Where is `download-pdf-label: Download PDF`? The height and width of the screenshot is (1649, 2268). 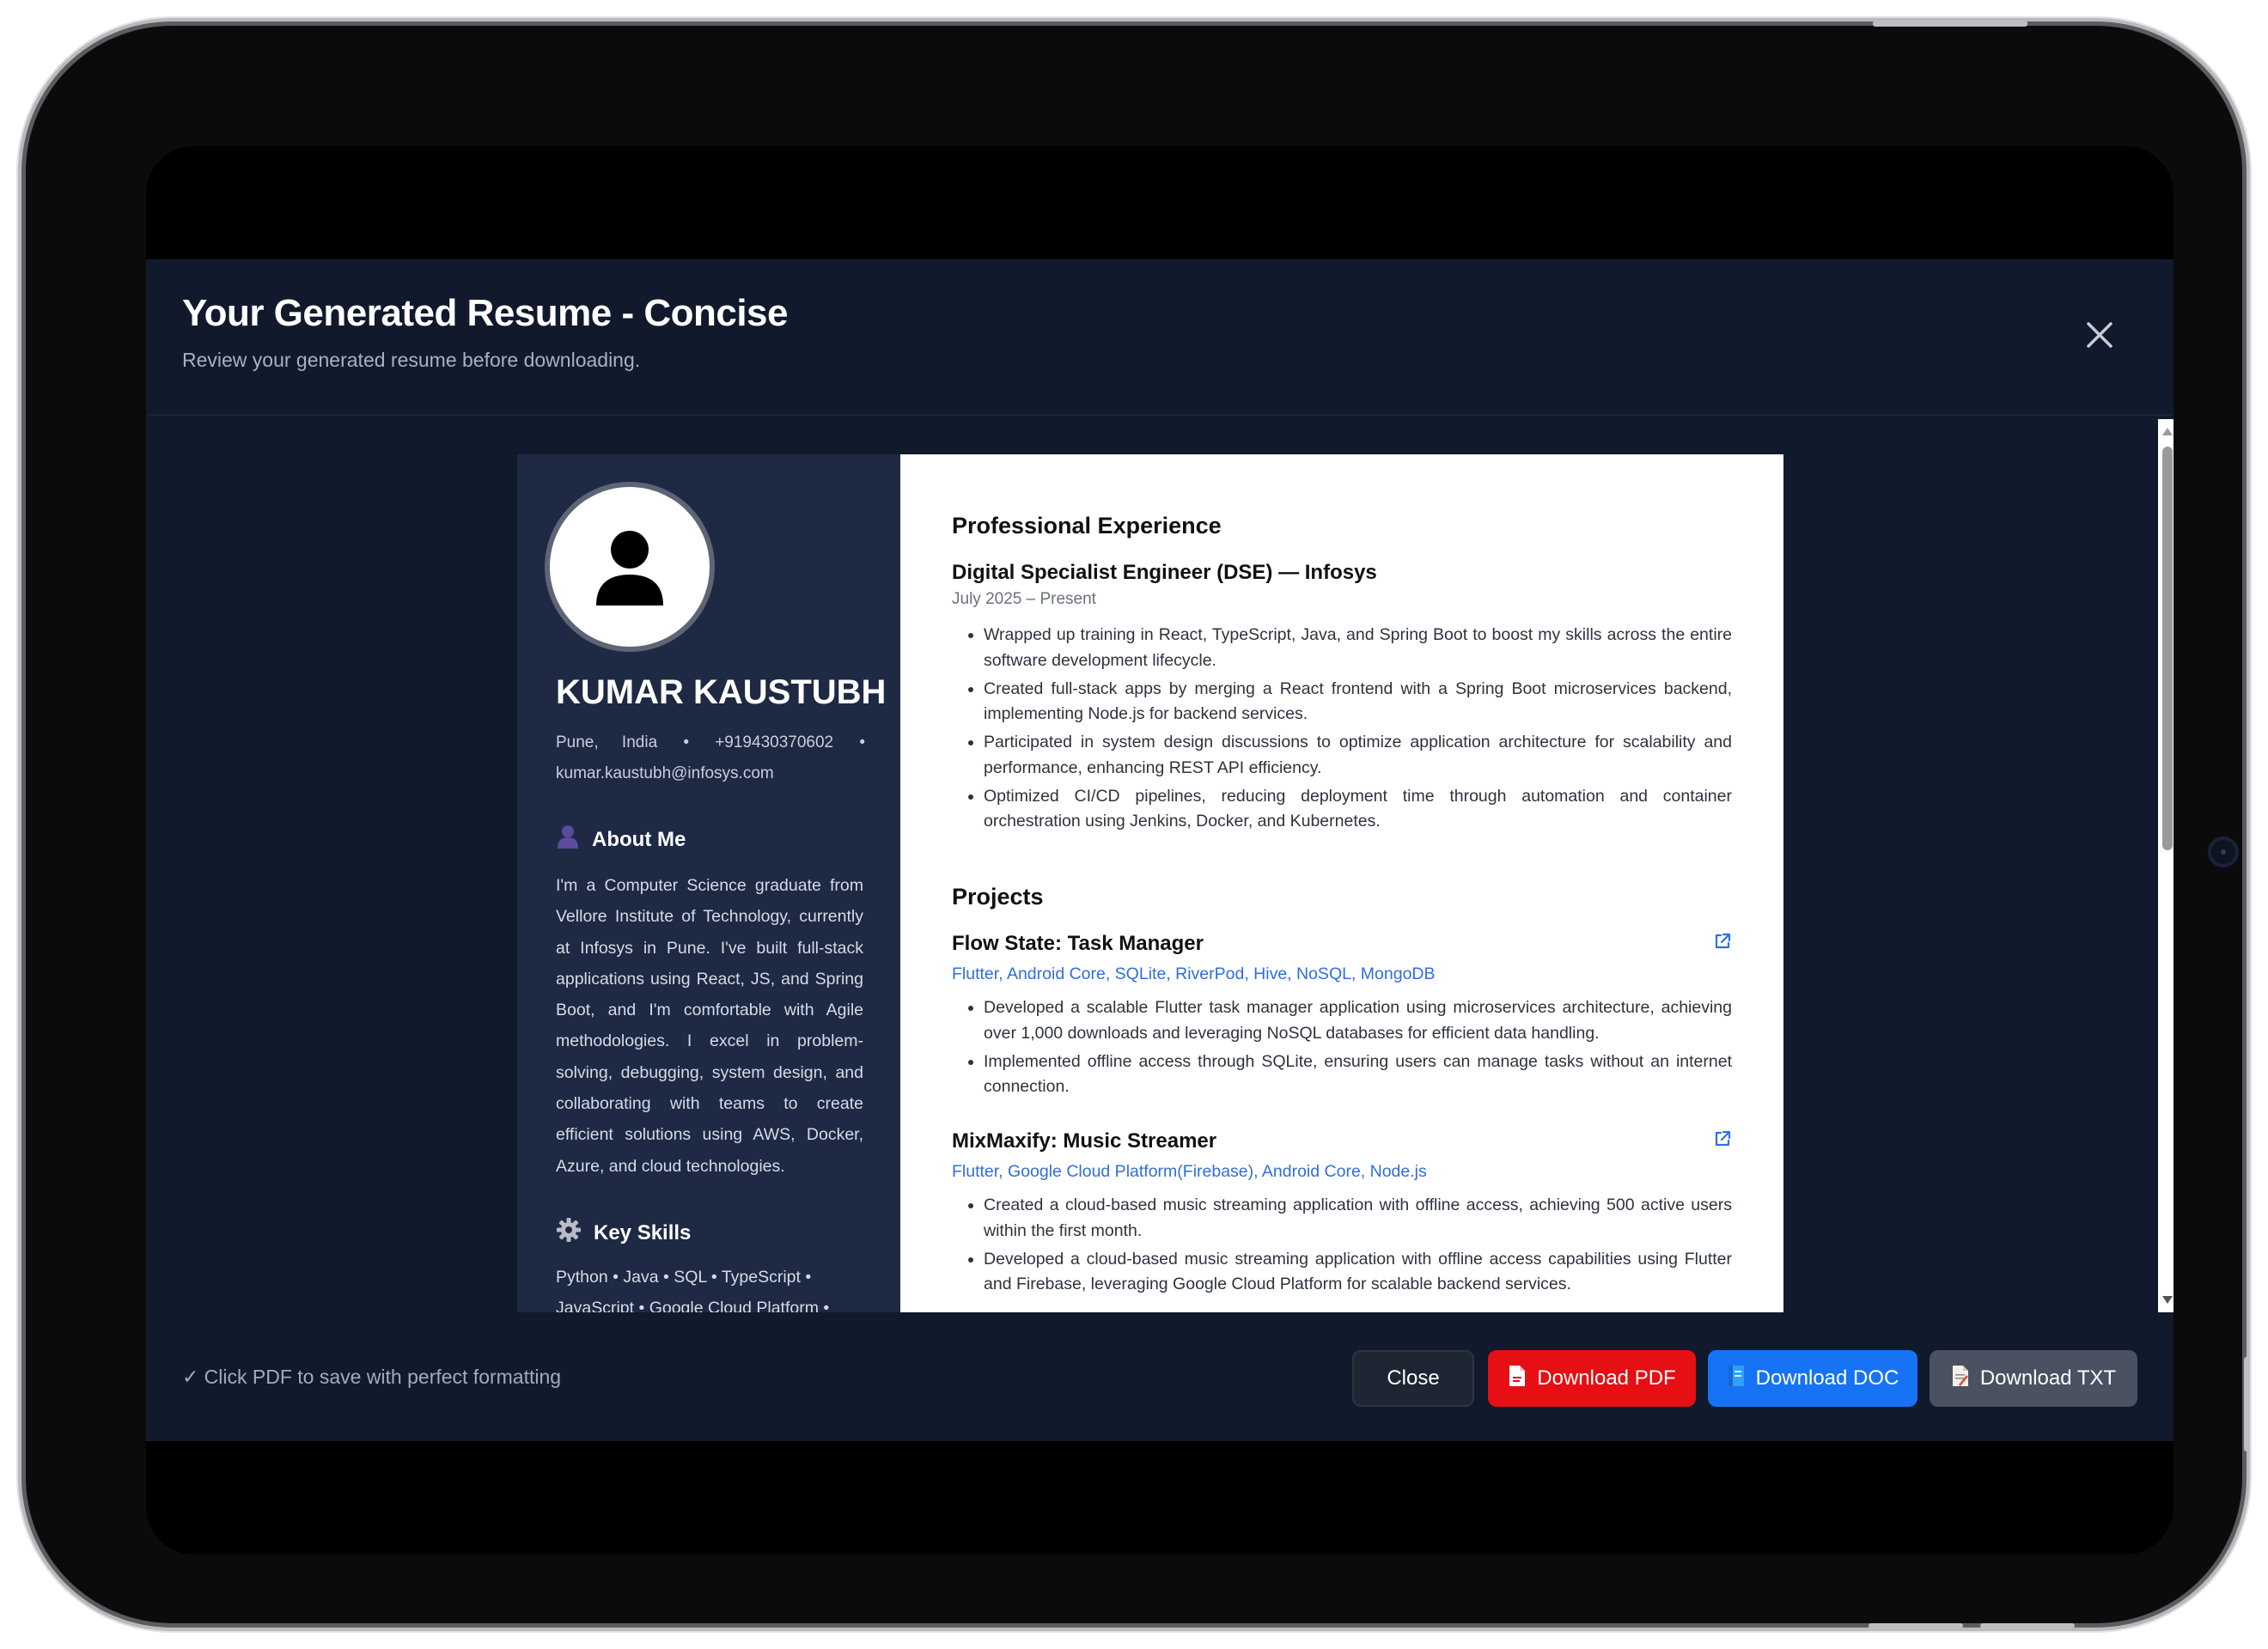 download-pdf-label: Download PDF is located at coordinates (1606, 1378).